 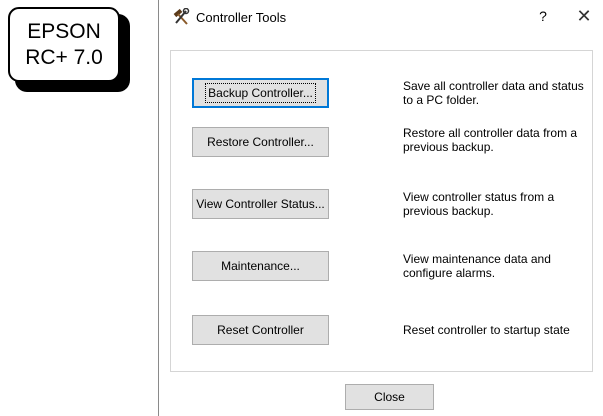 What do you see at coordinates (381, 17) in the screenshot?
I see `title-bar: Controller Tools ? ✕` at bounding box center [381, 17].